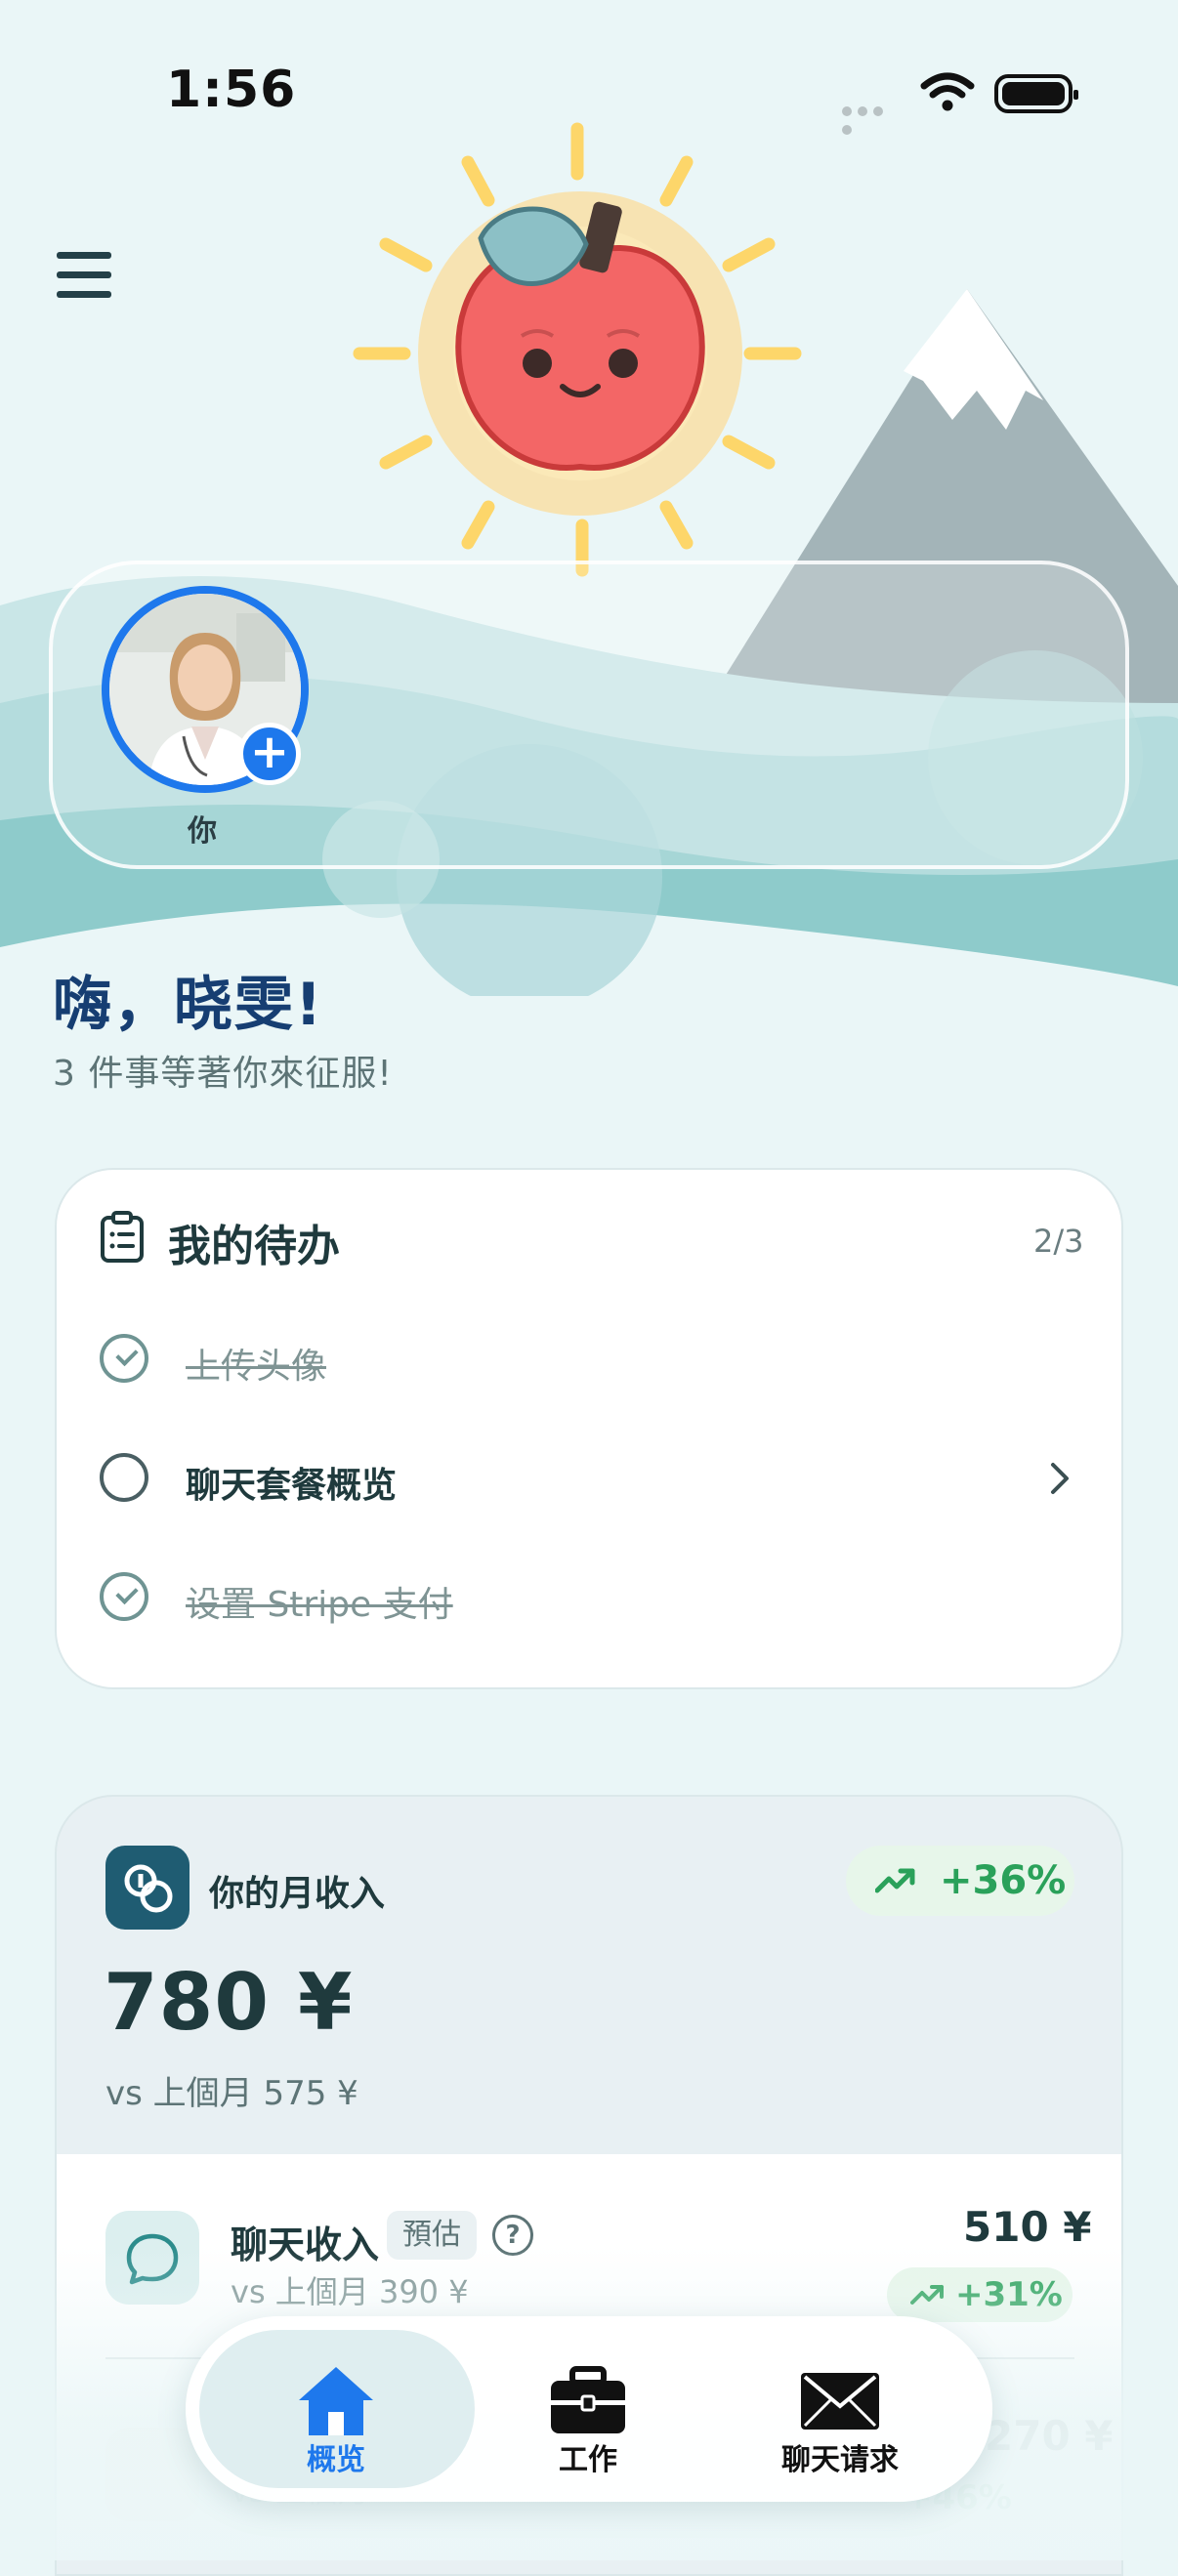  Describe the element at coordinates (84, 275) in the screenshot. I see `menu-button` at that location.